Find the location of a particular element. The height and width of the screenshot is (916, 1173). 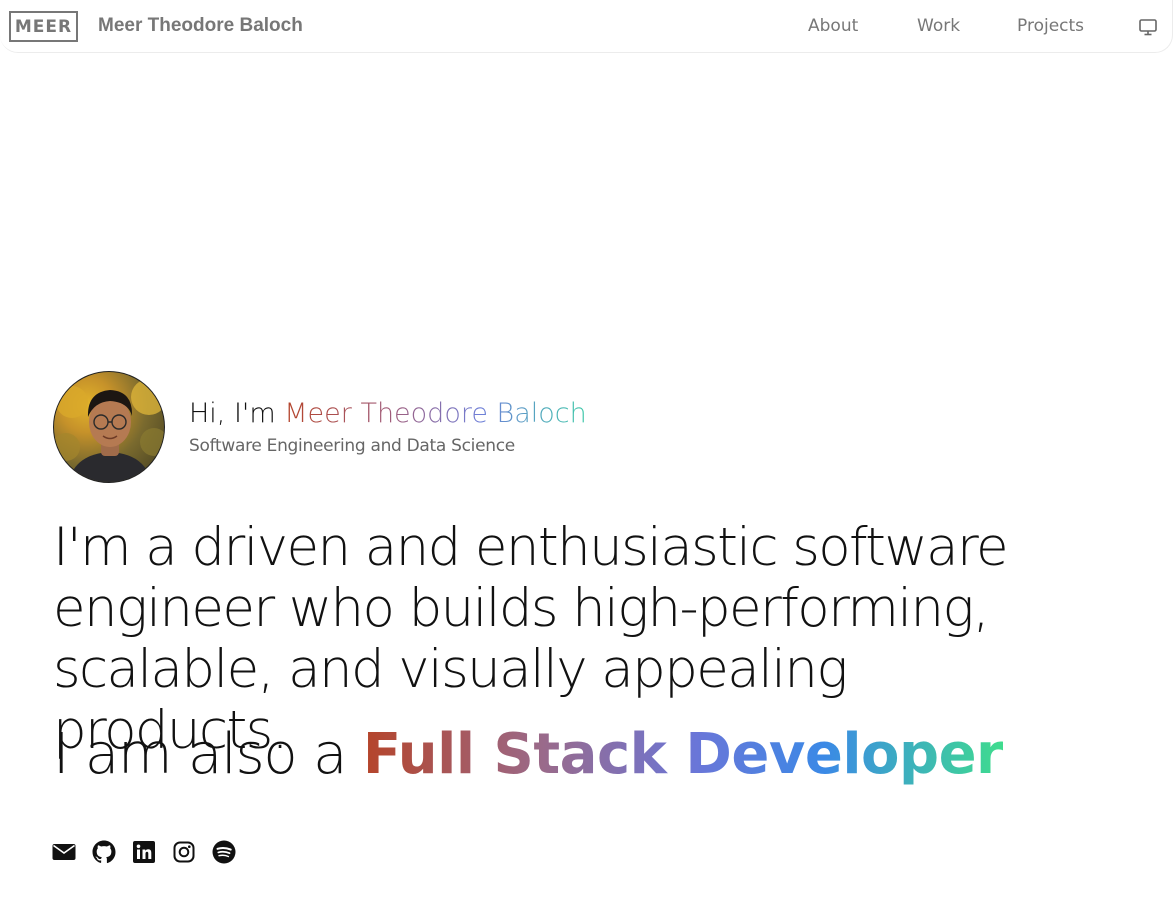

avatar is located at coordinates (109, 427).